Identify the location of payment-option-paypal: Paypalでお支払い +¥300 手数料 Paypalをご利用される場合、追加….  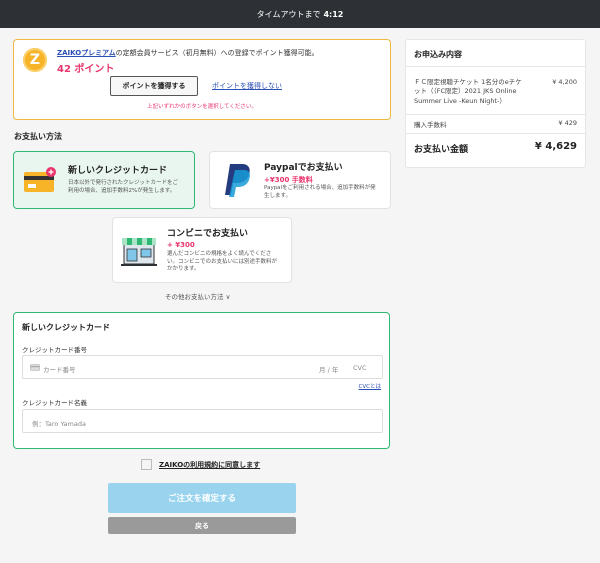
(300, 180).